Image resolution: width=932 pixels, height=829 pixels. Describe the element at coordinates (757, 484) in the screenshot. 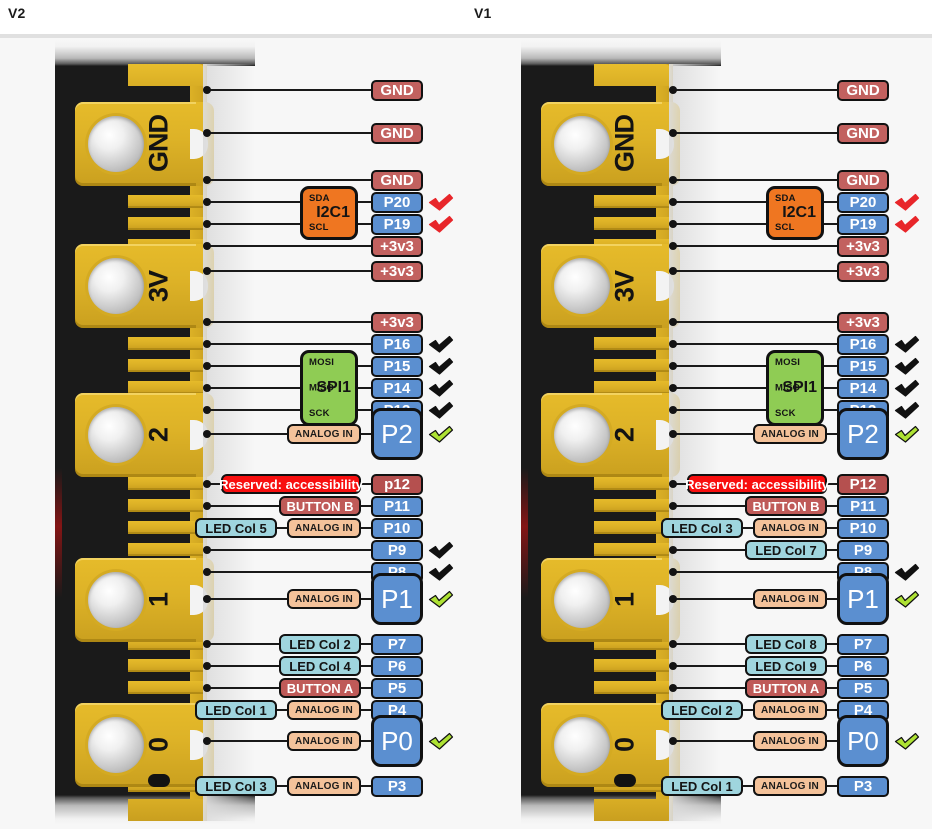

I see `tag-reserved: Reserved: accessibility` at that location.